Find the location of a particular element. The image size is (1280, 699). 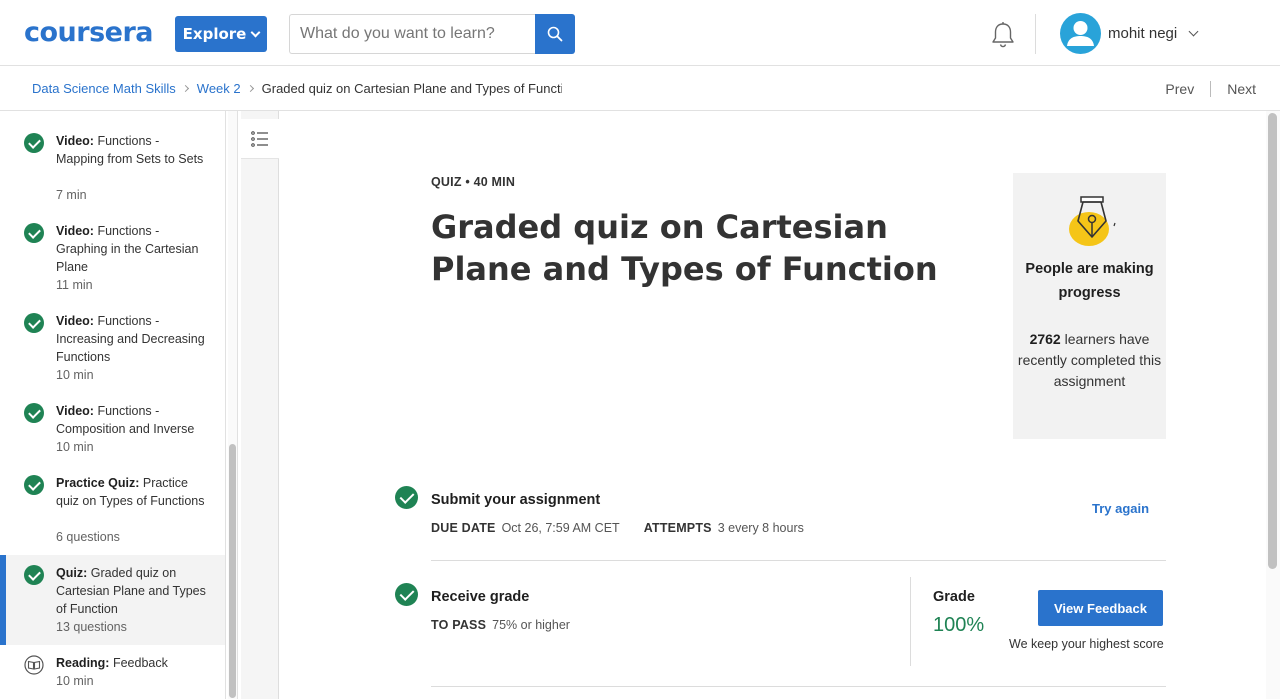

submit-assignment-title: Submit your assignment is located at coordinates (516, 500).